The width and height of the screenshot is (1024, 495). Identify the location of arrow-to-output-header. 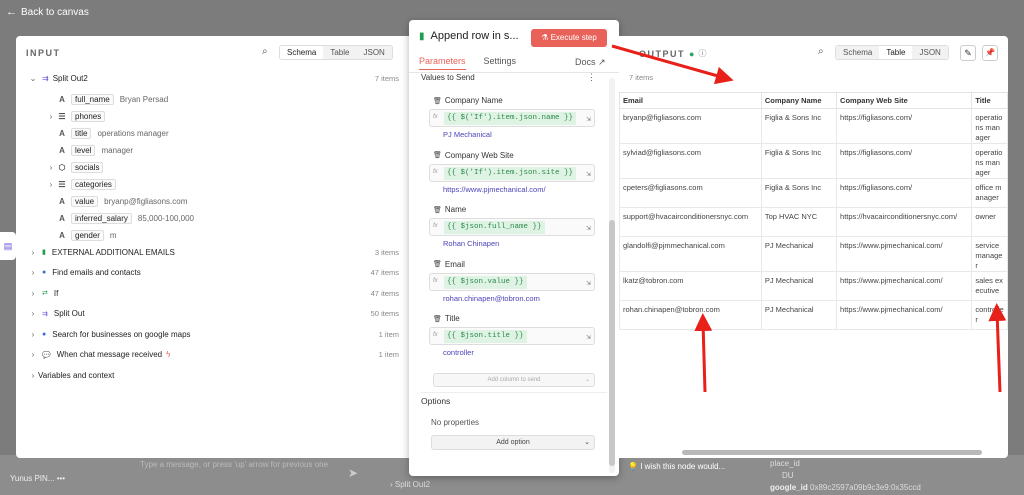
(672, 64).